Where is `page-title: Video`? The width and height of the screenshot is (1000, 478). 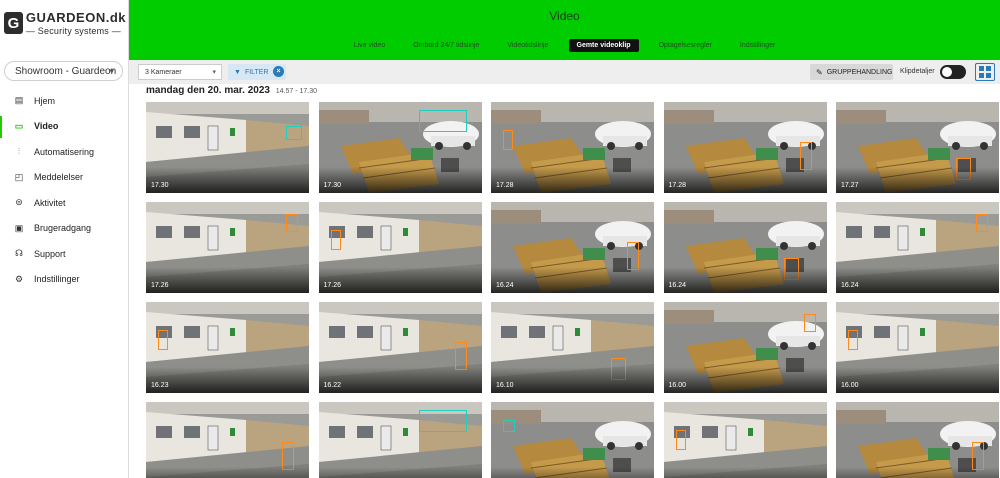 page-title: Video is located at coordinates (564, 16).